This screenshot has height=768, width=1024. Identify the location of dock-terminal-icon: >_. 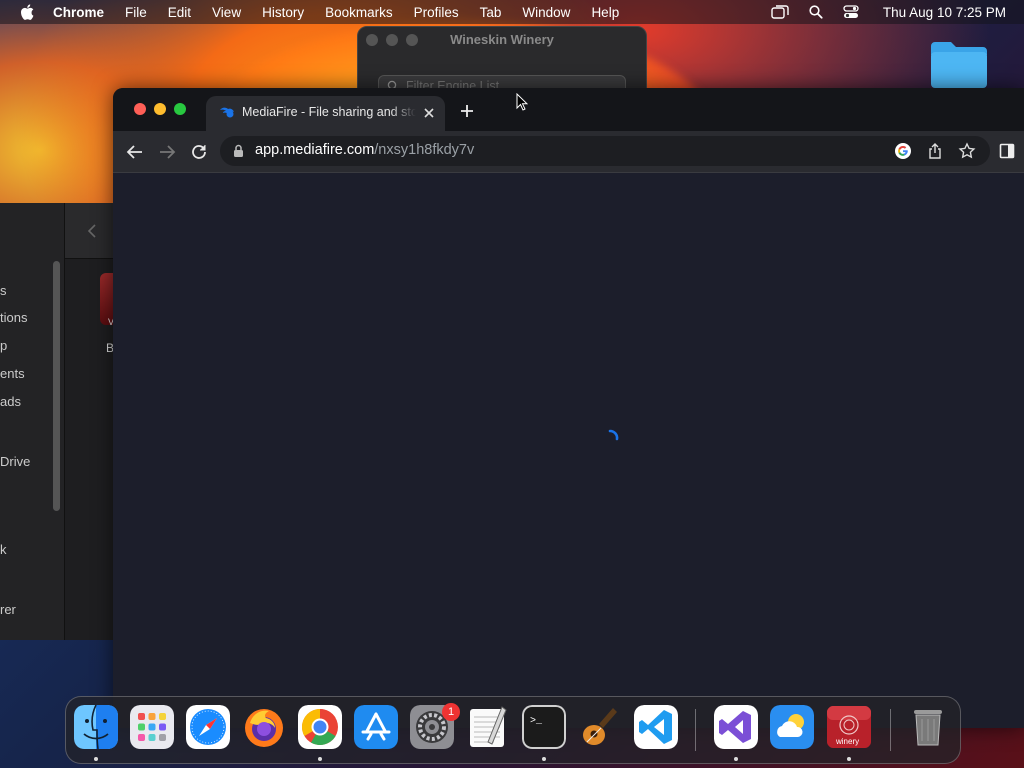
(544, 727).